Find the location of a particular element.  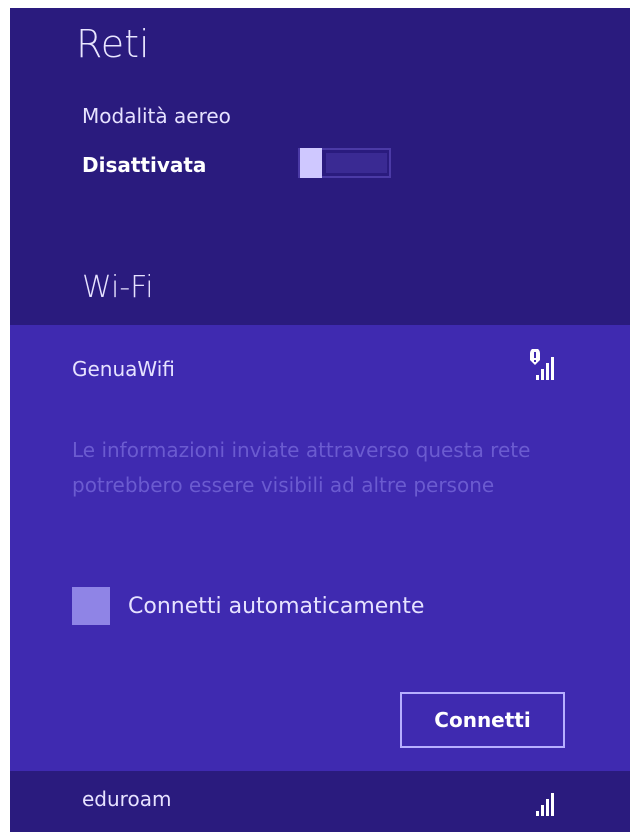

wifi-signal-warning-icon is located at coordinates (542, 364).